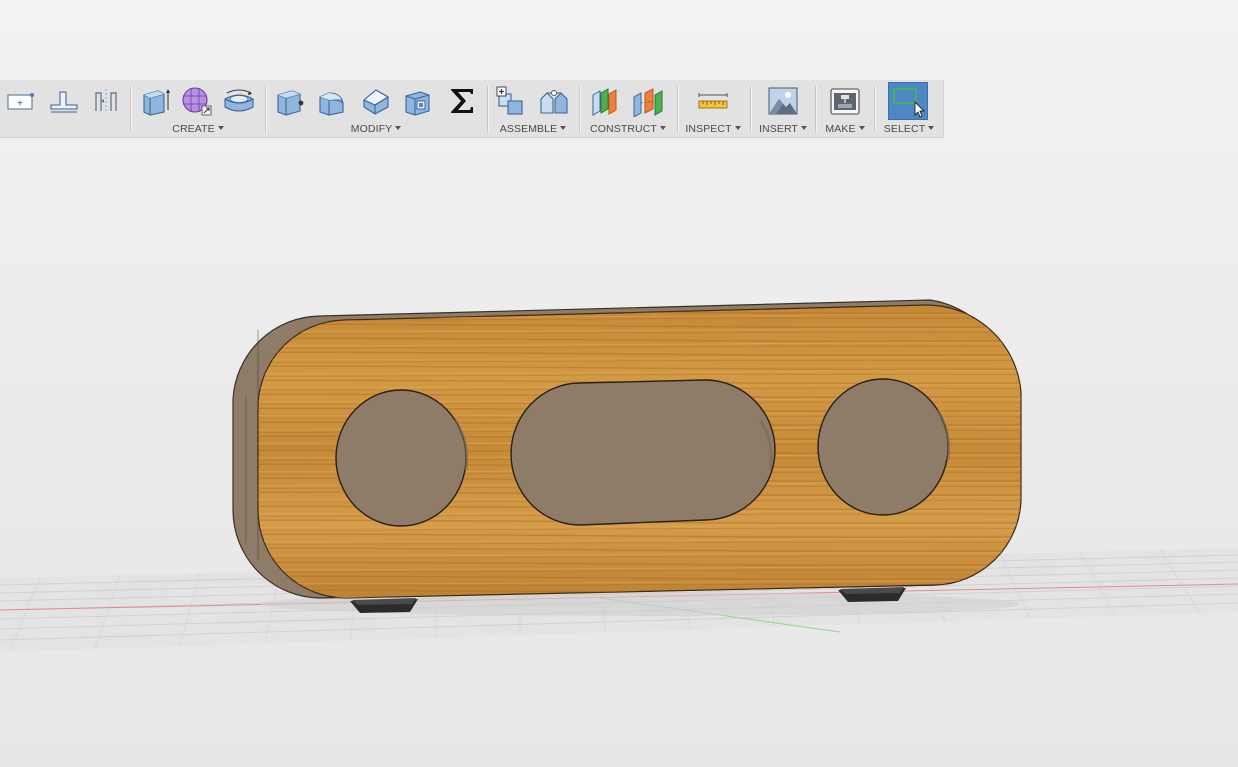 The image size is (1238, 767). I want to click on sketch-group: +, so click(64, 109).